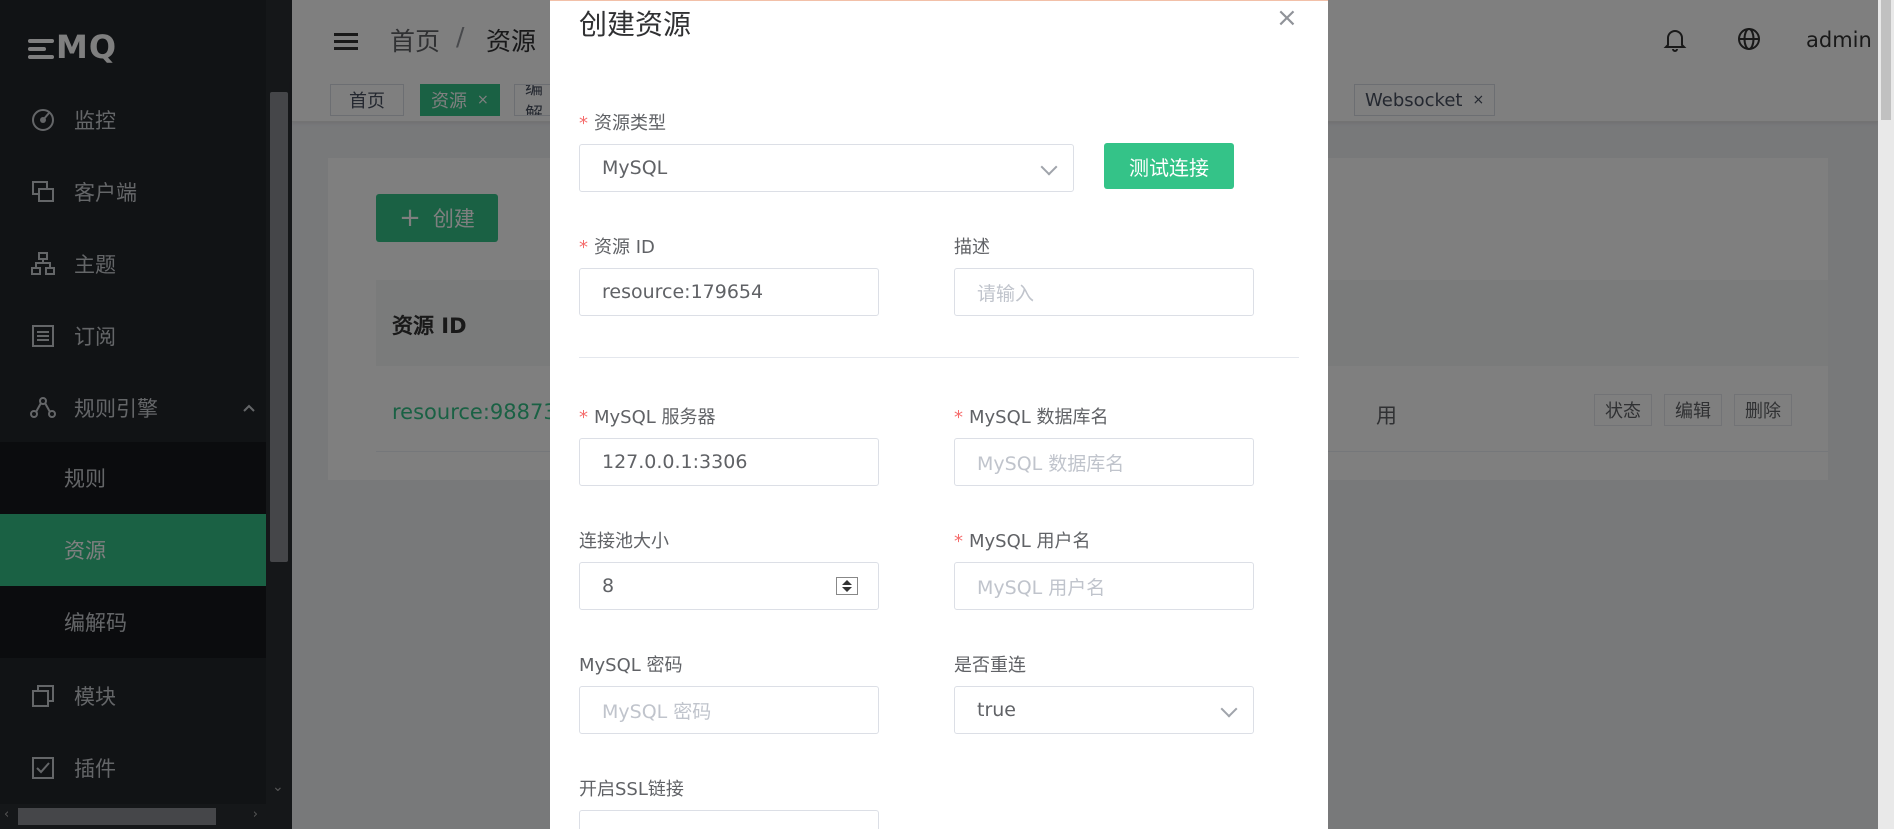 Image resolution: width=1894 pixels, height=829 pixels. Describe the element at coordinates (990, 665) in the screenshot. I see `auto-reconnect-label: 是否重连` at that location.